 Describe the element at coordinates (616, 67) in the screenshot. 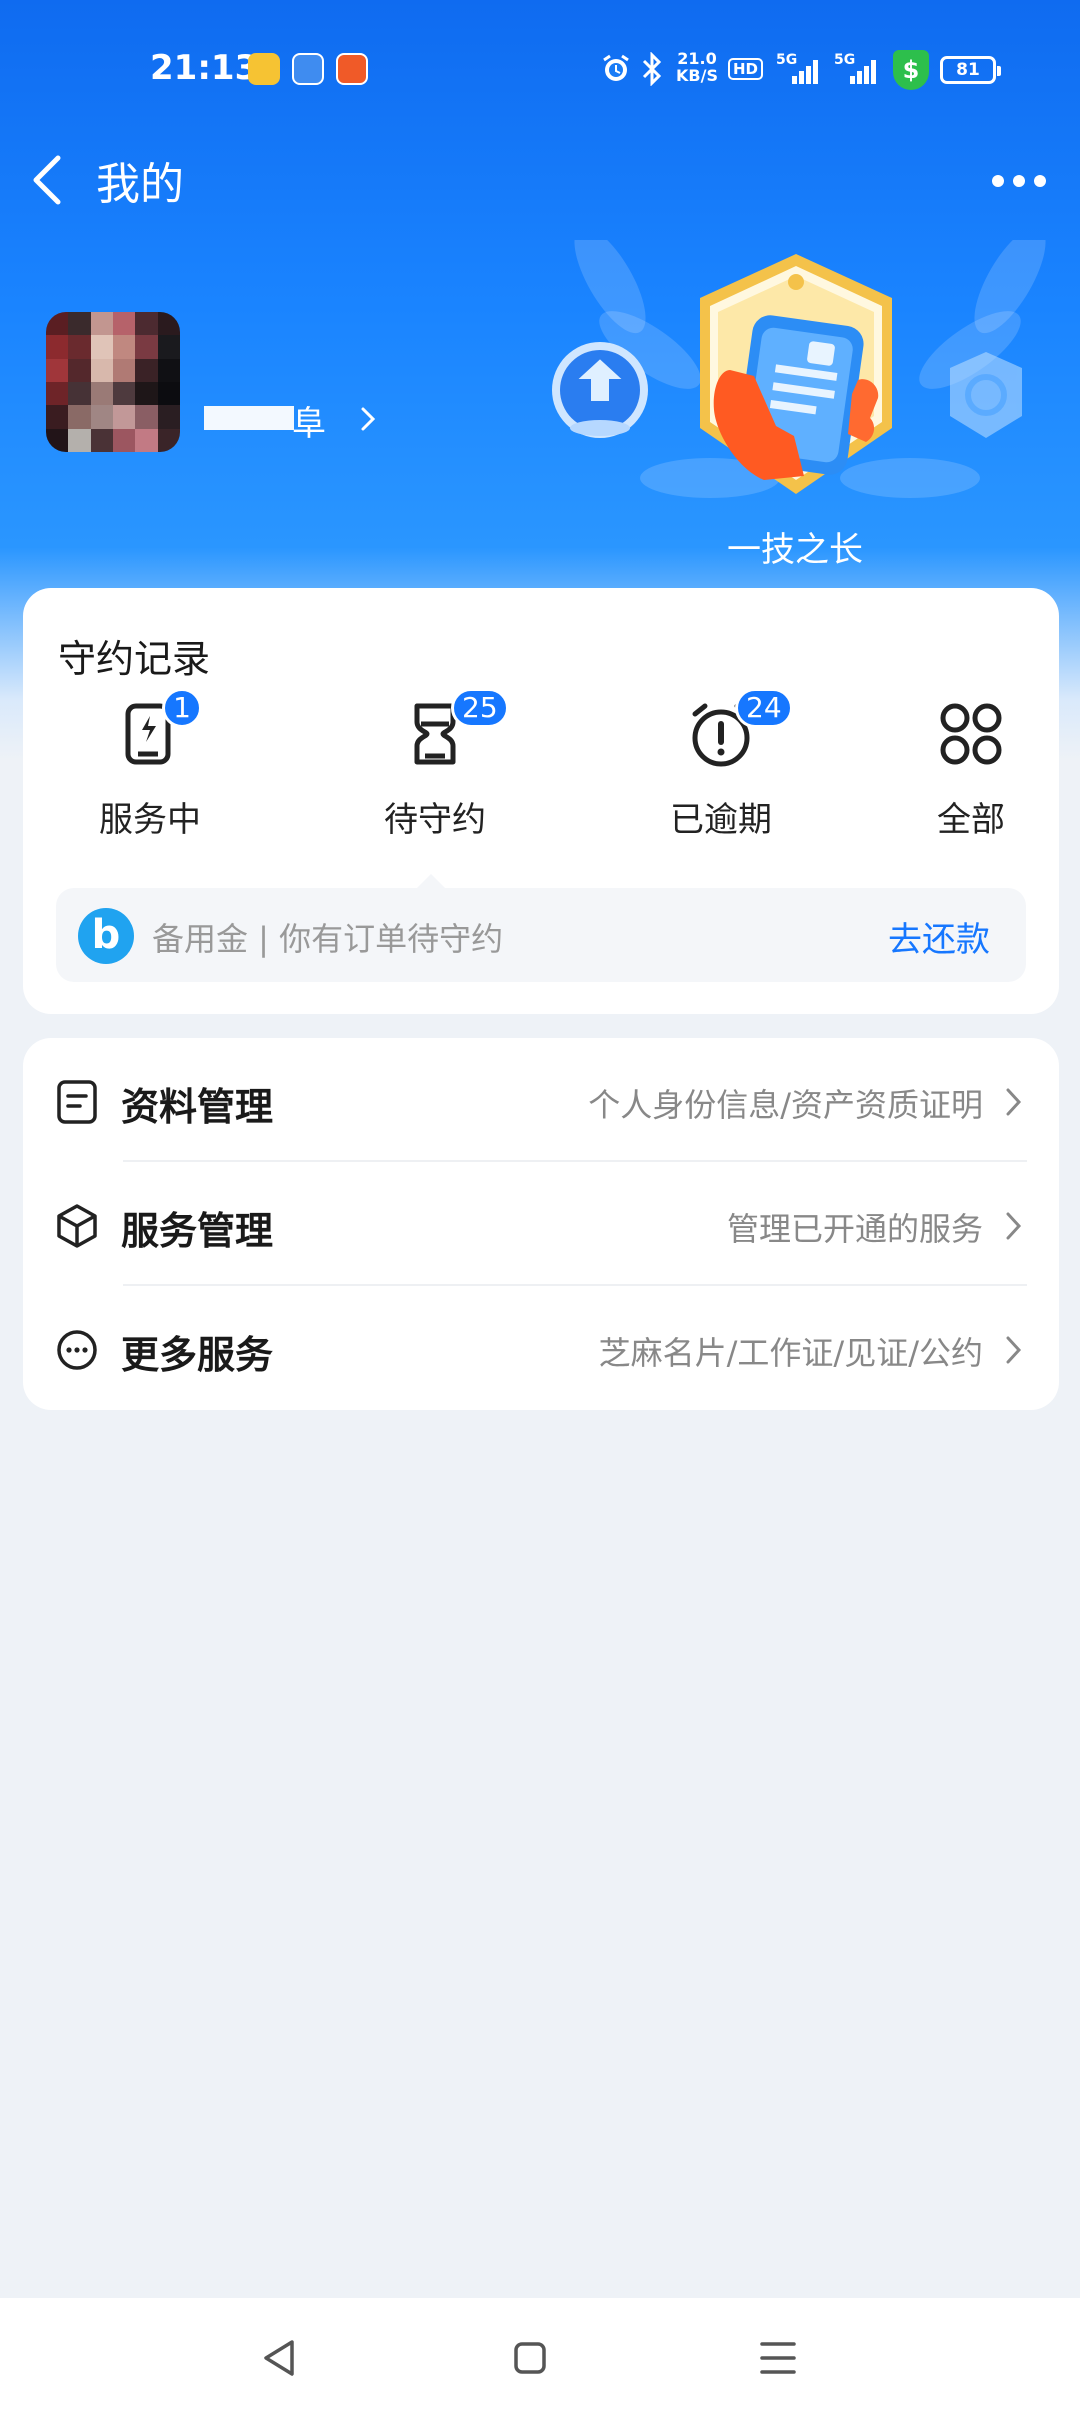

I see `alarm-icon` at that location.